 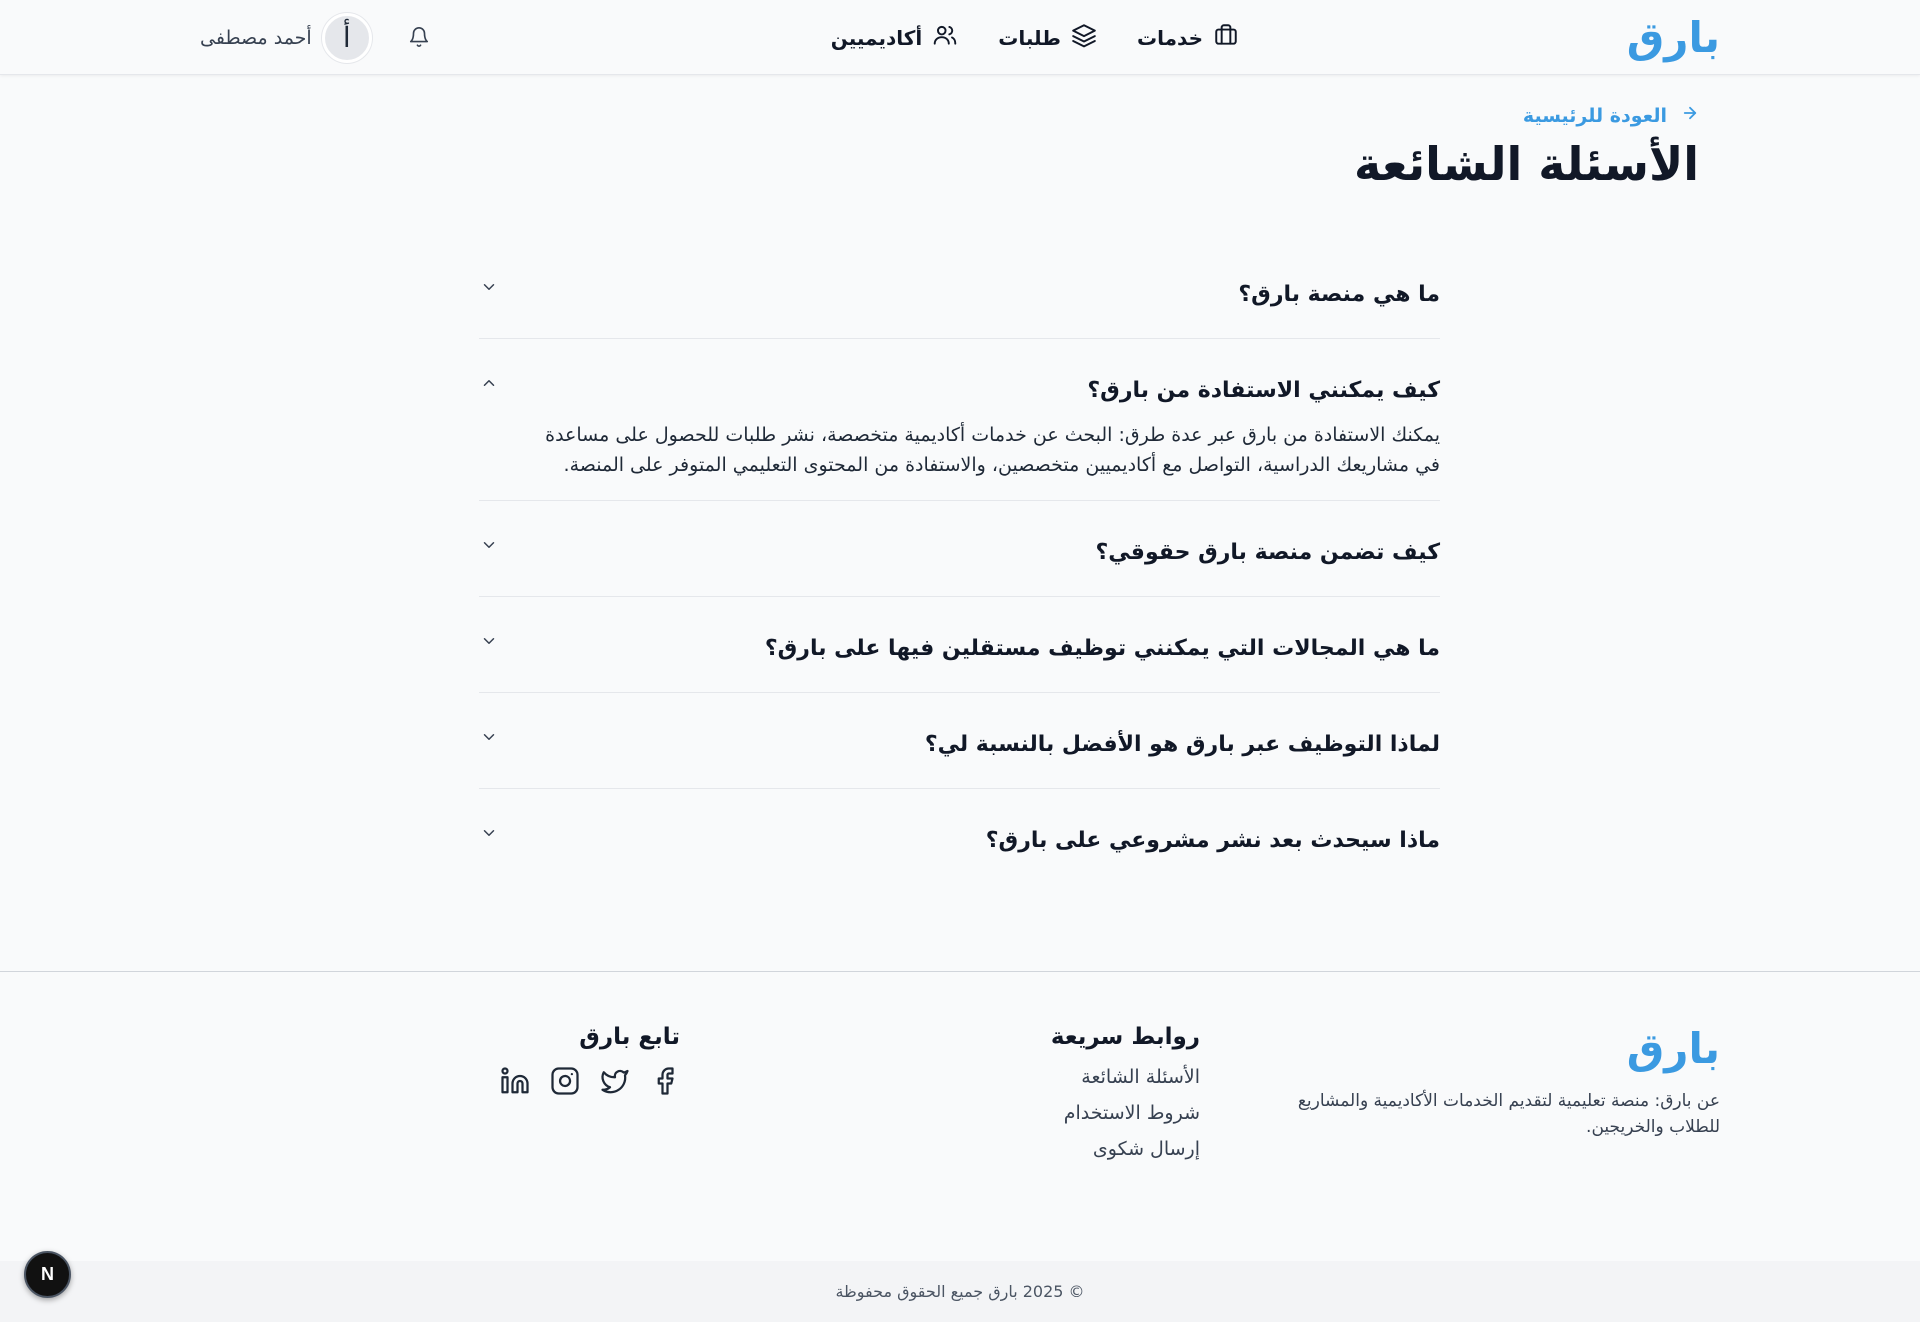 I want to click on faq-question: كيف تضمن منصة بارق حقوقي؟, so click(x=1267, y=552).